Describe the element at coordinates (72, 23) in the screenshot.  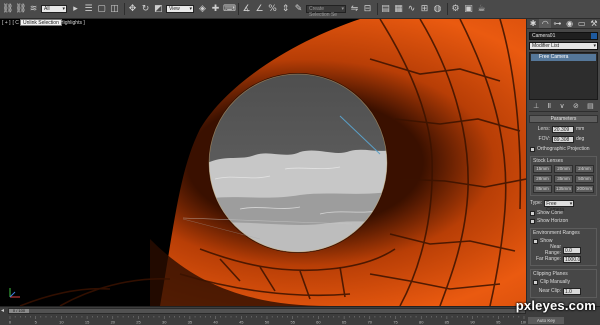
I see `viewport-shading-label: Highlights ]` at that location.